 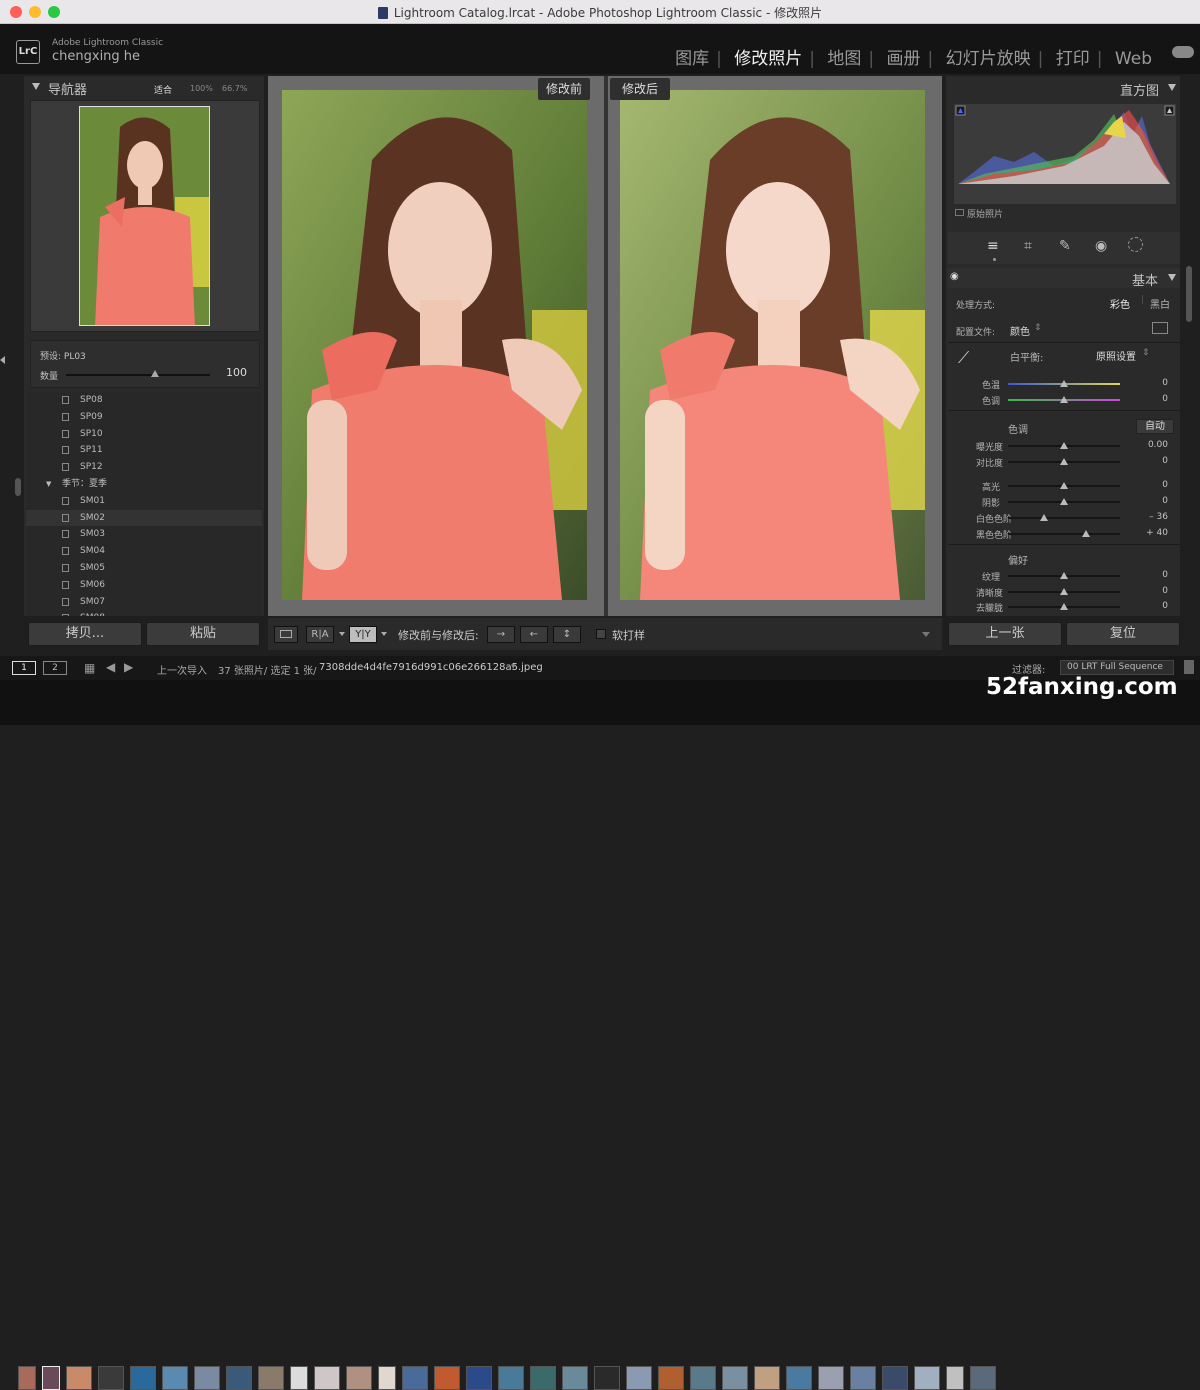 I want to click on basic-visibility-icon: ◉, so click(x=954, y=276).